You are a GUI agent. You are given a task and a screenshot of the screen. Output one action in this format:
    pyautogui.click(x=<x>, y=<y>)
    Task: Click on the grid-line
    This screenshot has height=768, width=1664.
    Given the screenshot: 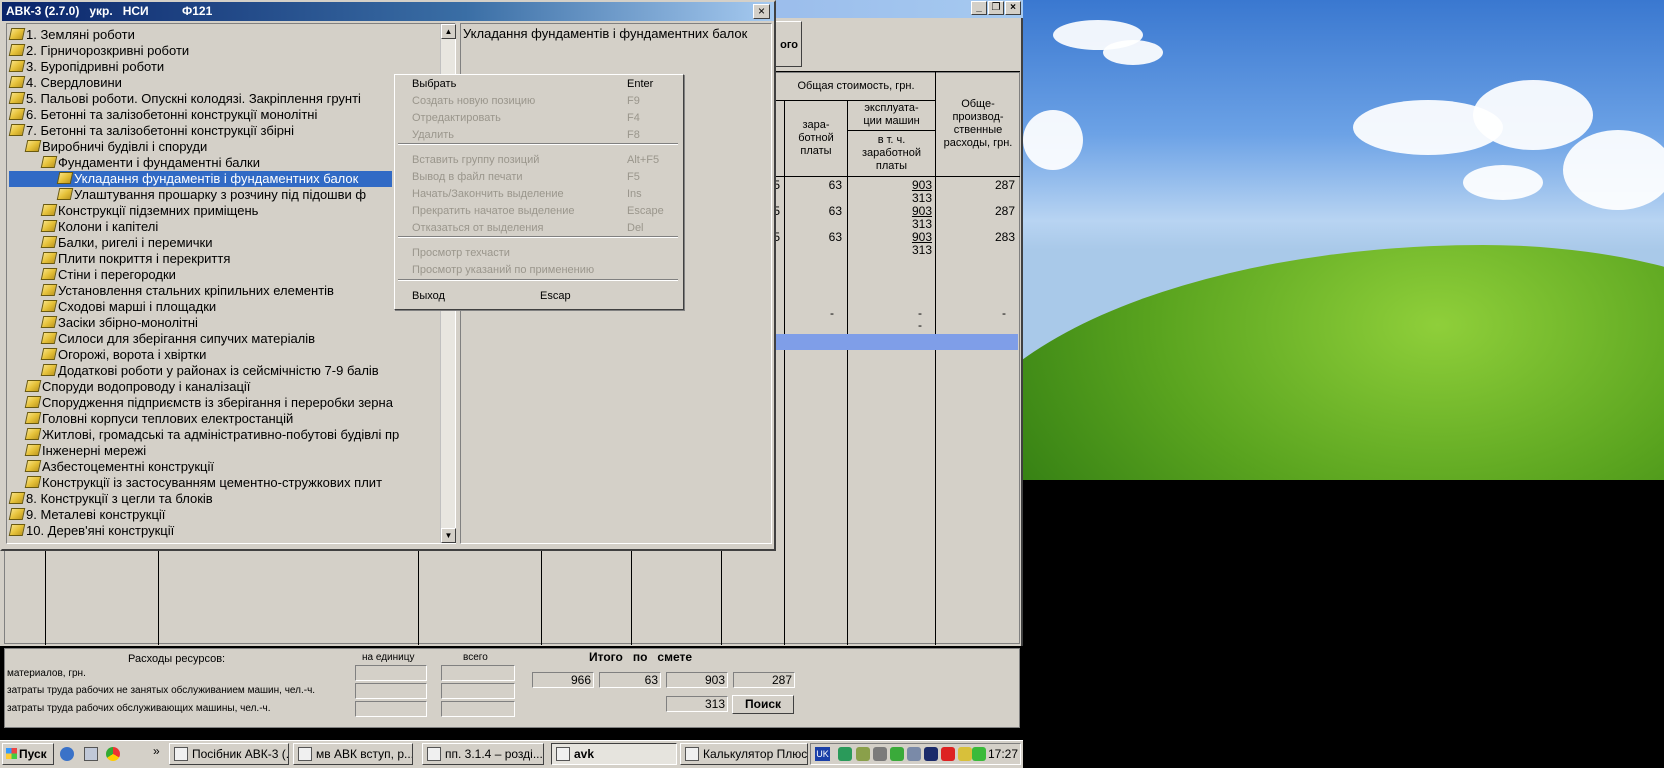 What is the action you would take?
    pyautogui.click(x=784, y=372)
    